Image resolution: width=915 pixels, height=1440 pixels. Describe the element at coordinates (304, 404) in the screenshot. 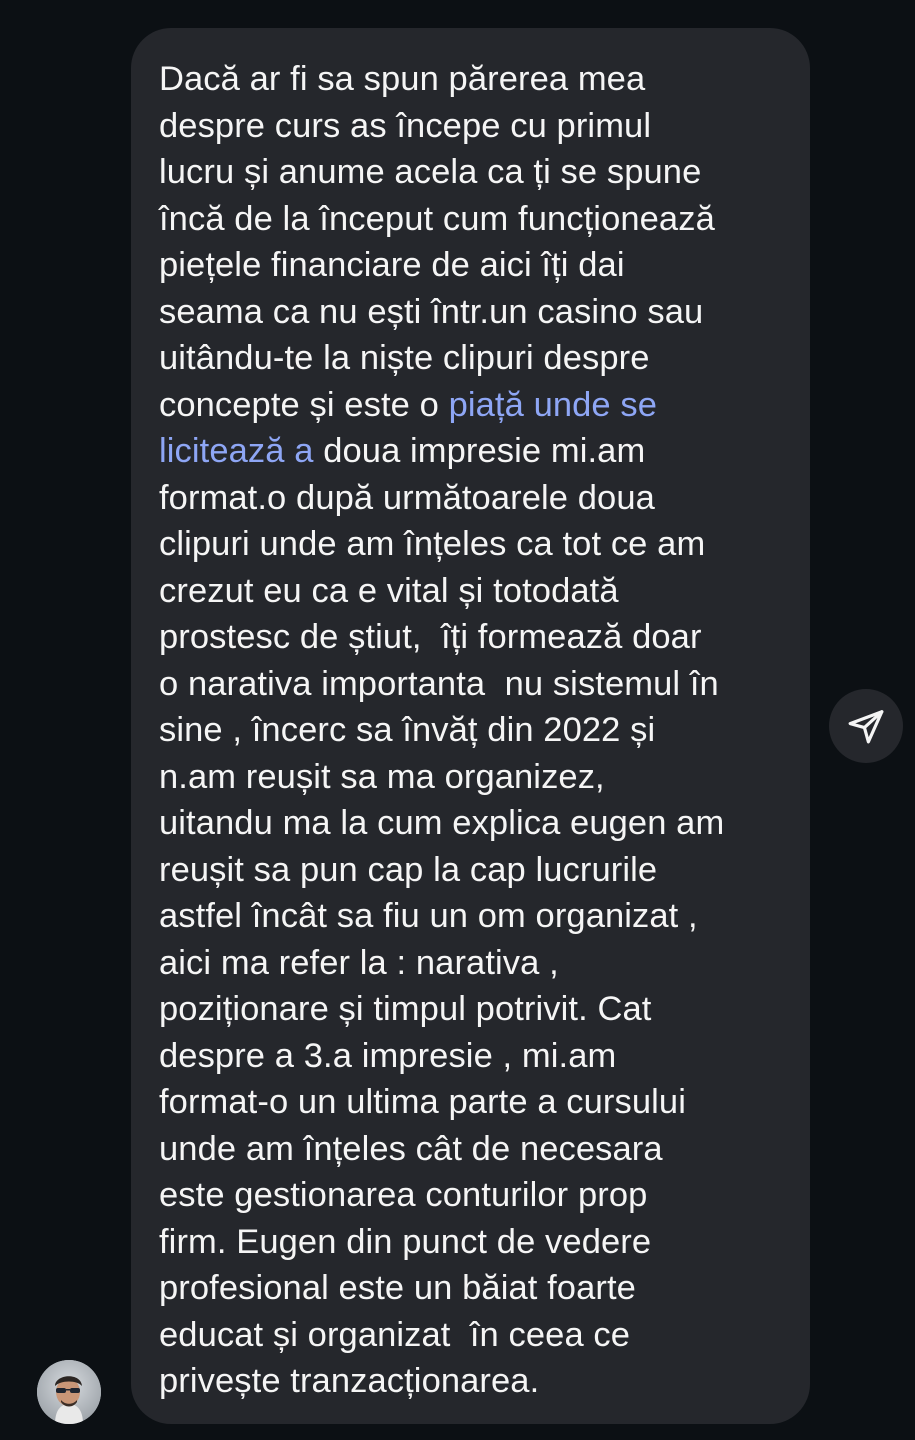

I see `message-line-text: concepte și este o` at that location.